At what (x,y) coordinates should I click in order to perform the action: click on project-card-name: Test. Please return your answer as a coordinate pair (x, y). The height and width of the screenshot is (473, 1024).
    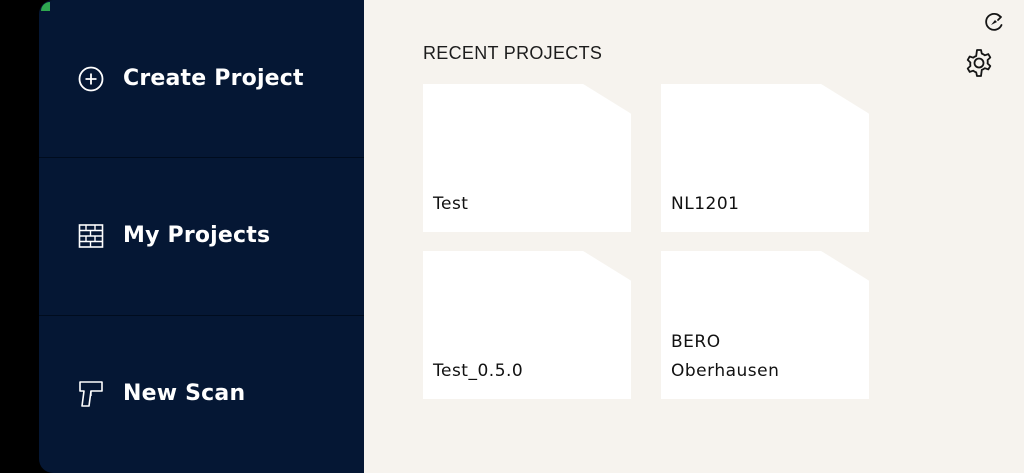
    Looking at the image, I should click on (451, 204).